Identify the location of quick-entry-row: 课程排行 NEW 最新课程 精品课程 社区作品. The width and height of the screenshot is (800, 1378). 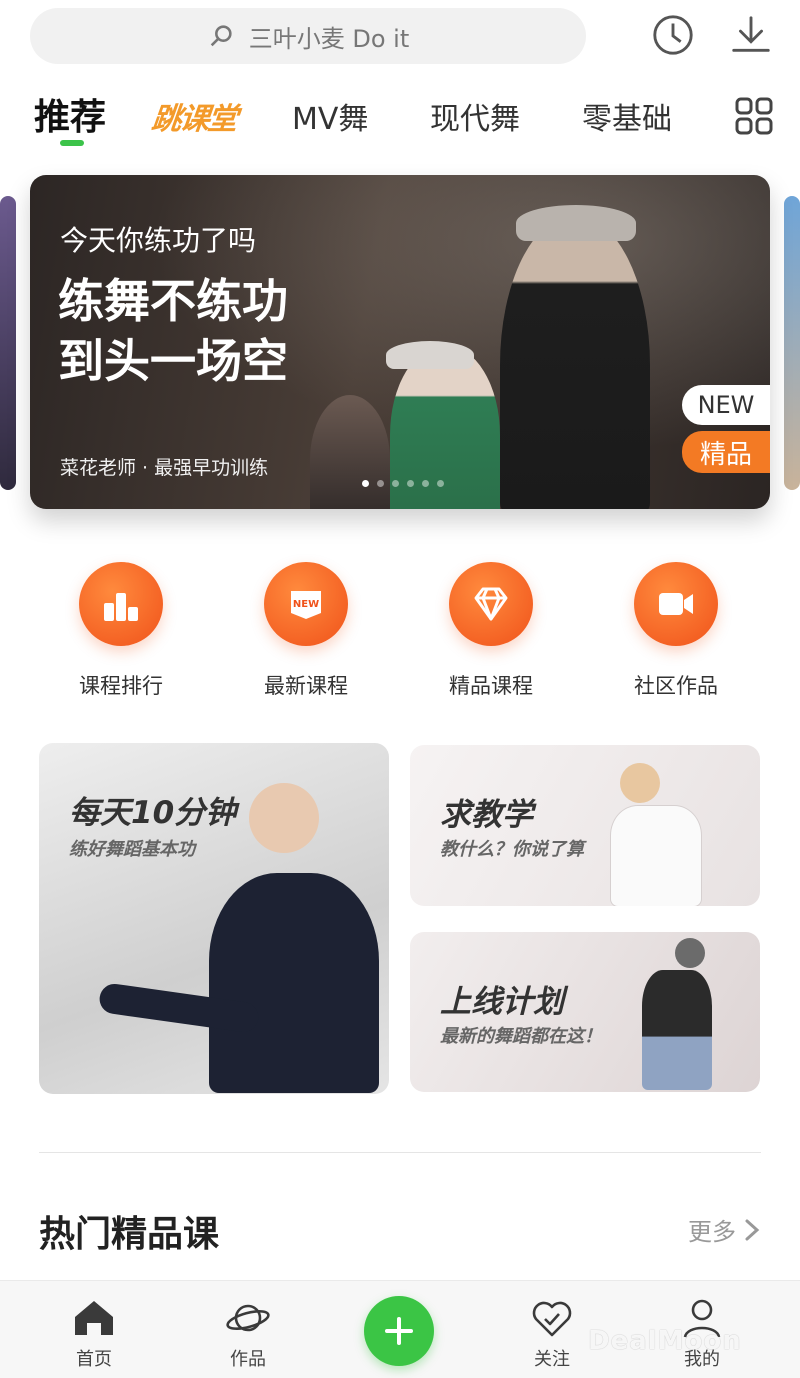
(400, 630).